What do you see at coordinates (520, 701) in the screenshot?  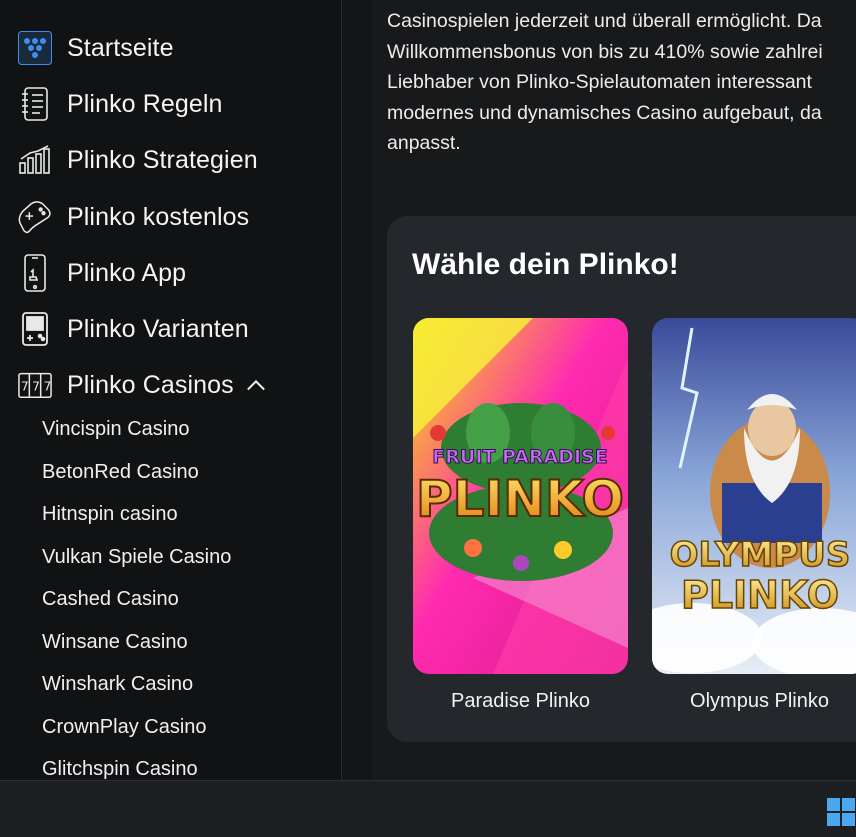 I see `game-name: Paradise Plinko` at bounding box center [520, 701].